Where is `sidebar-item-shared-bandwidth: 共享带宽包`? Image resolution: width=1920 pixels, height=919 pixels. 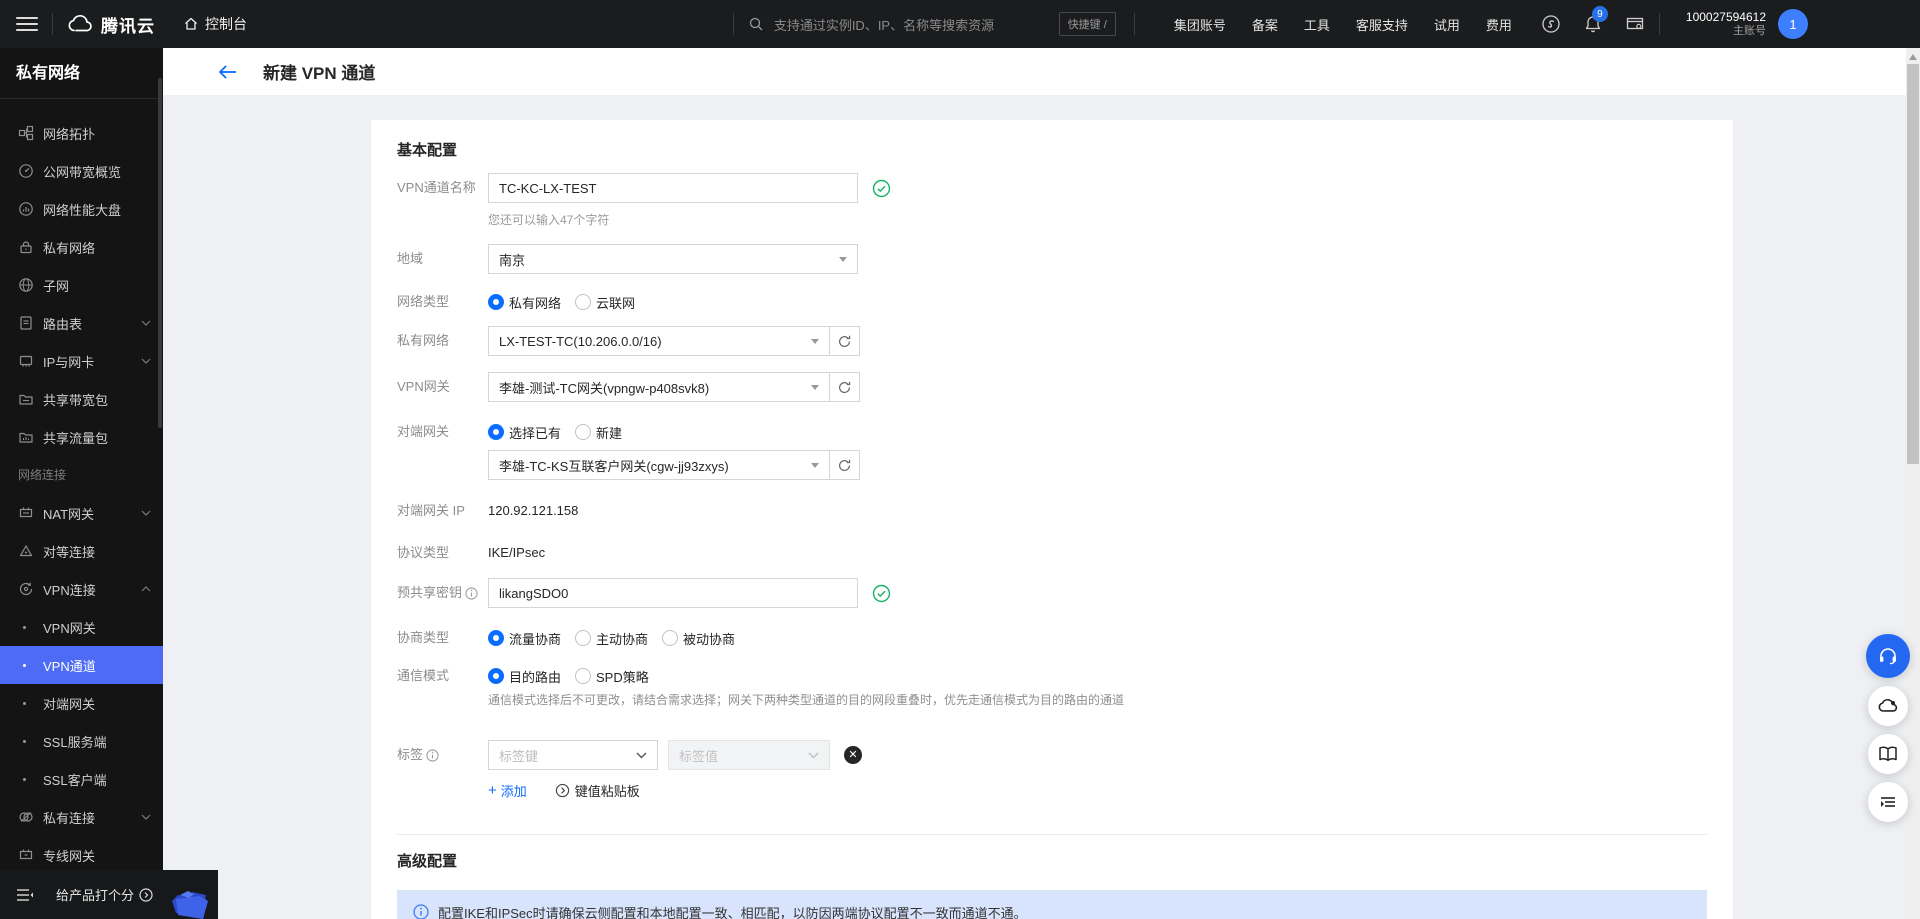
sidebar-item-shared-bandwidth: 共享带宽包 is located at coordinates (81, 399).